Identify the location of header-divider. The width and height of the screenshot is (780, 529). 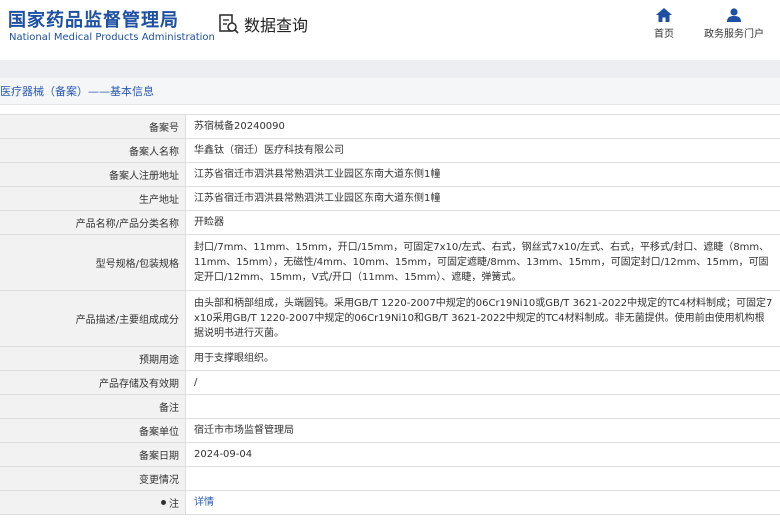
(390, 69).